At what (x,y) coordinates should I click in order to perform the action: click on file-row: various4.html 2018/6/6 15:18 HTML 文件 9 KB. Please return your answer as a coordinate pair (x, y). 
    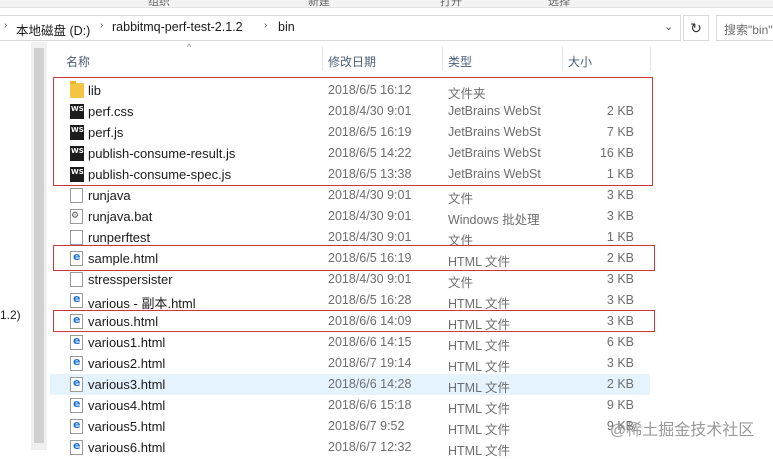
    Looking at the image, I should click on (350, 405).